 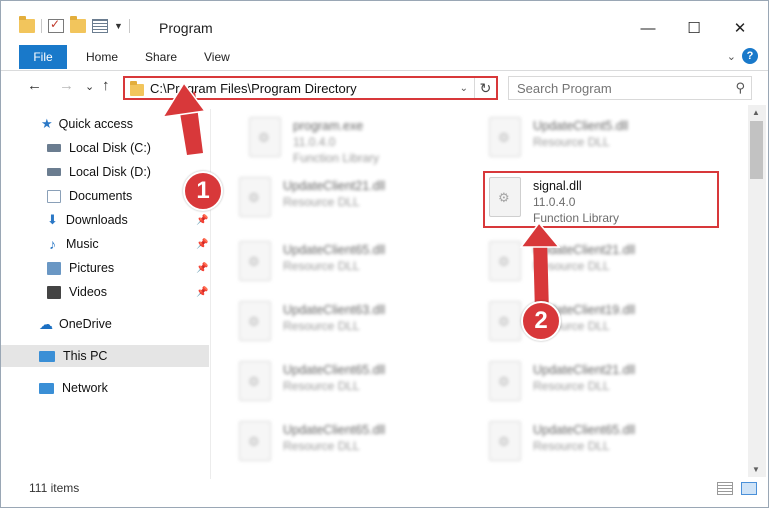 What do you see at coordinates (540, 234) in the screenshot?
I see `arrow-2-head` at bounding box center [540, 234].